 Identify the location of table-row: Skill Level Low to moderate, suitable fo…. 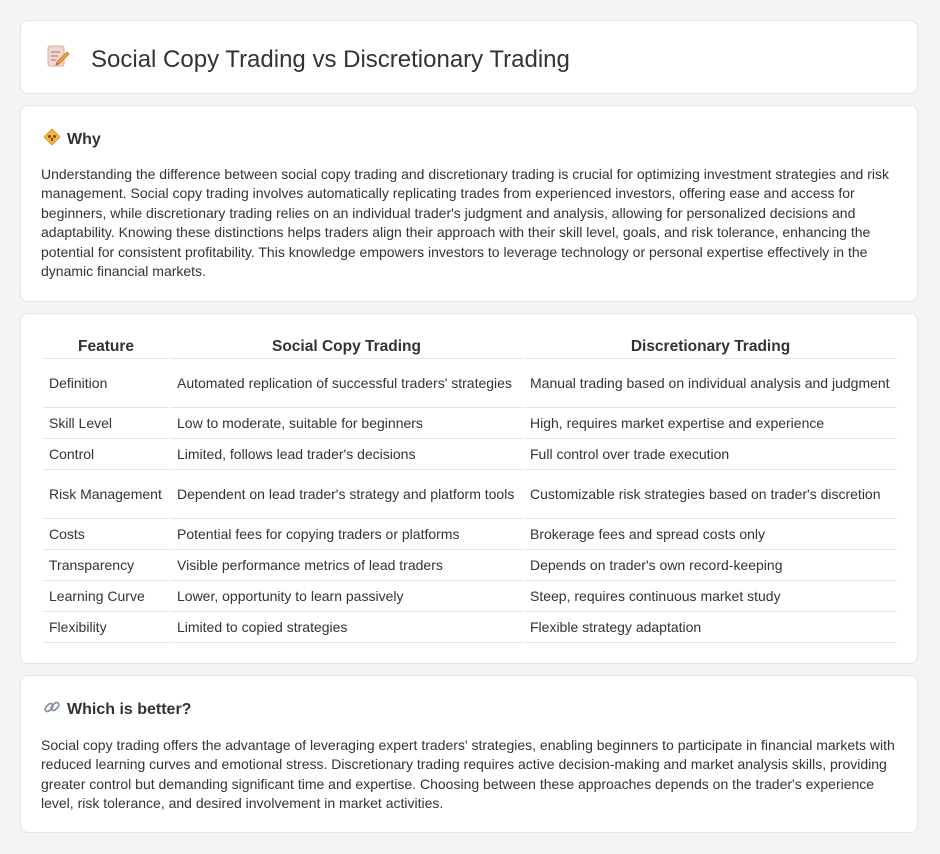
(470, 423).